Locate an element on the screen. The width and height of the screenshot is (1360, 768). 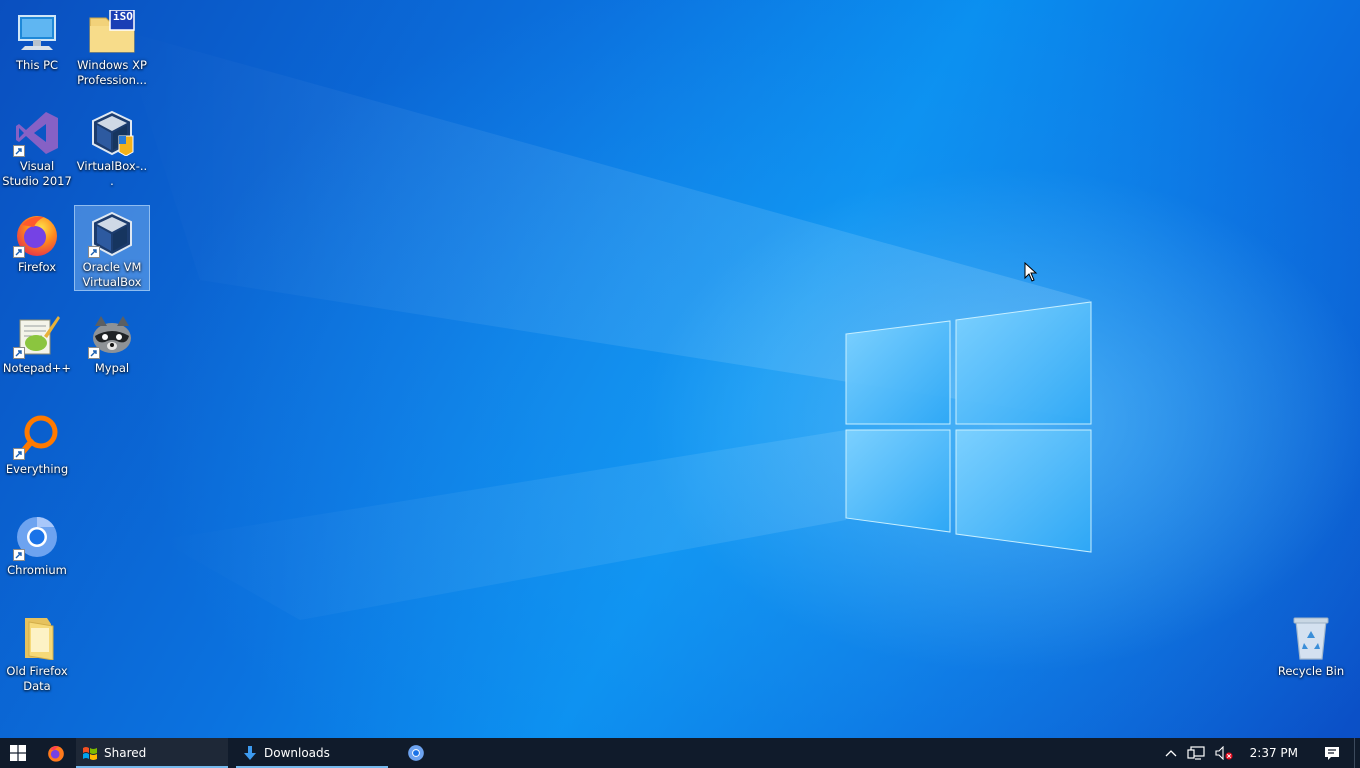
desktop-icon-label: Oracle VM VirtualBox is located at coordinates (112, 274).